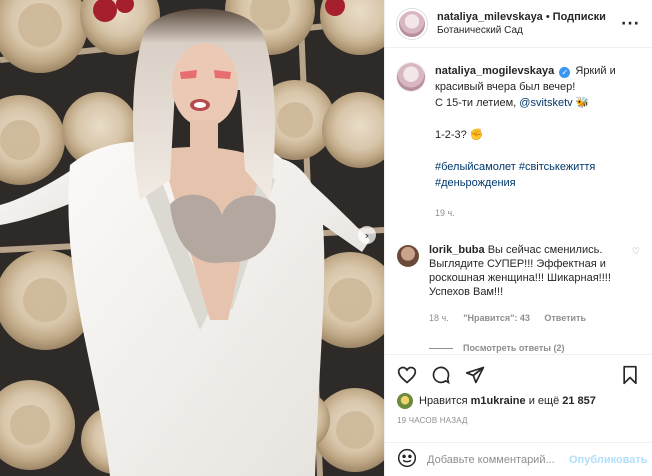 This screenshot has height=476, width=652. Describe the element at coordinates (518, 420) in the screenshot. I see `posted-ago: 19 ЧАСОВ НАЗАД` at that location.